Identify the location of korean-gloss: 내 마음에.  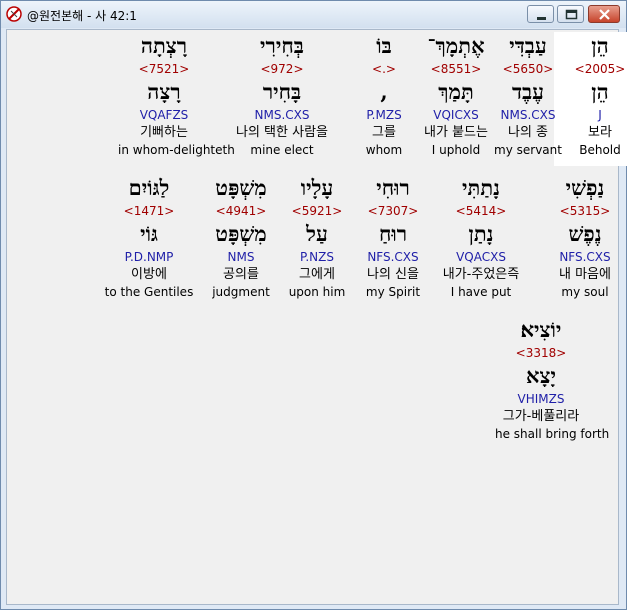
(585, 274).